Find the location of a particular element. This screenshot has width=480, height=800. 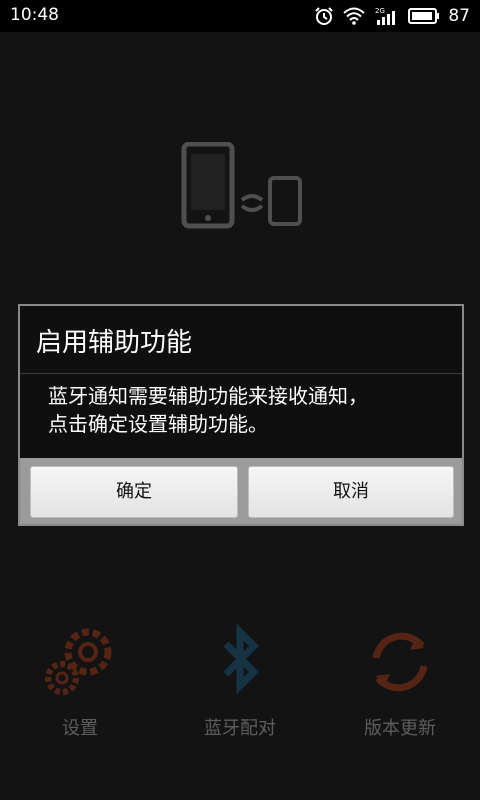

status-bar: 10:48 2G 87 is located at coordinates (240, 16).